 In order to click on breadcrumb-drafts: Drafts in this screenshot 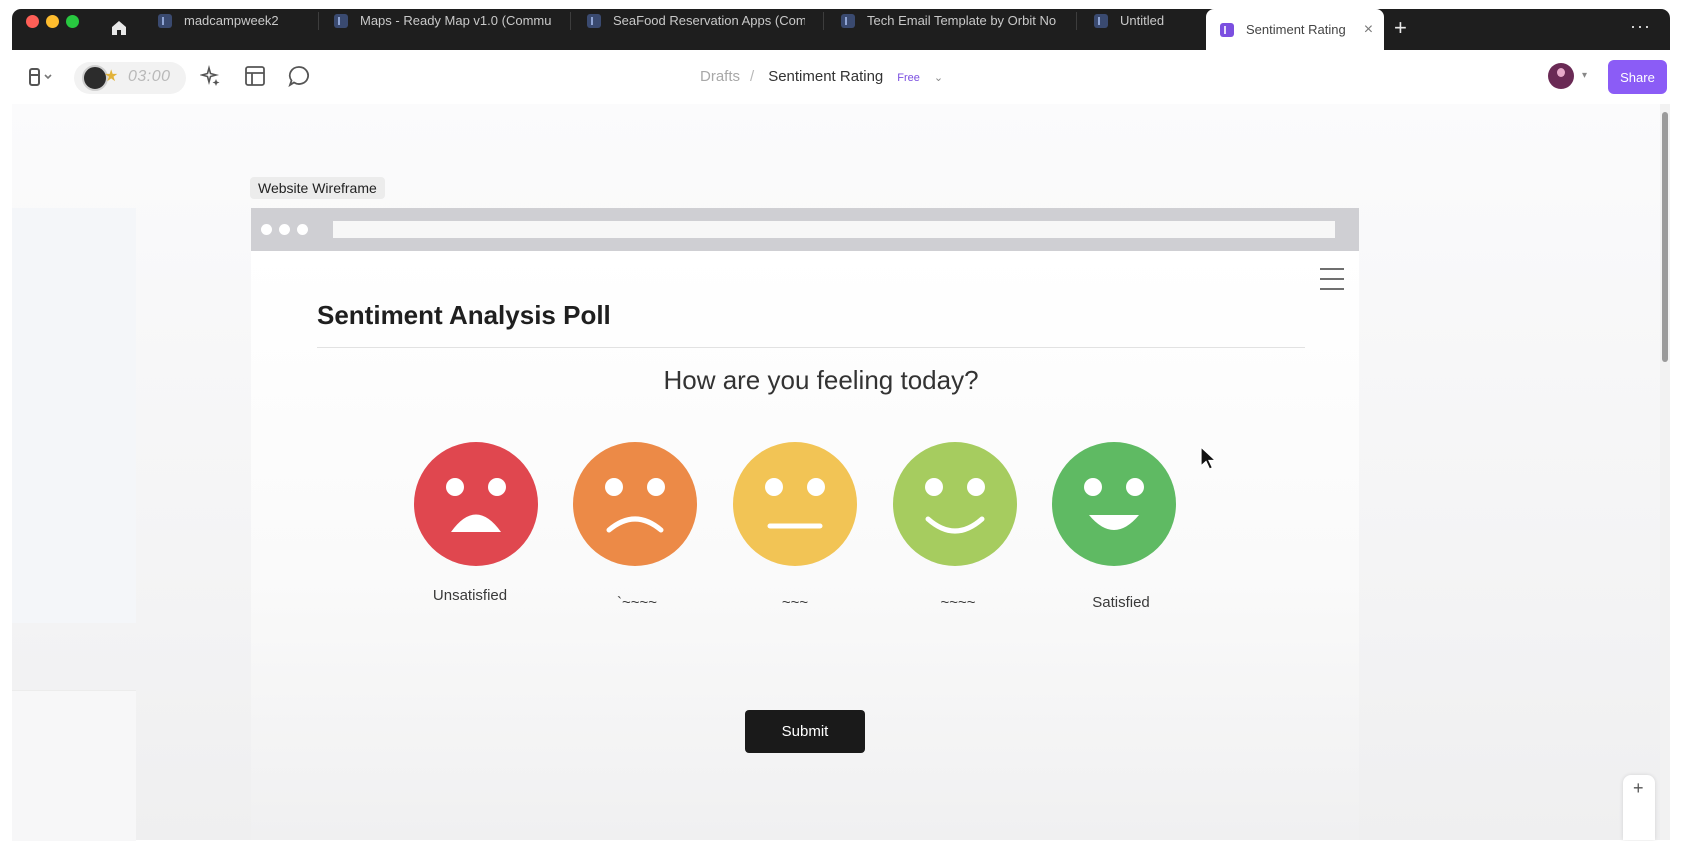, I will do `click(720, 76)`.